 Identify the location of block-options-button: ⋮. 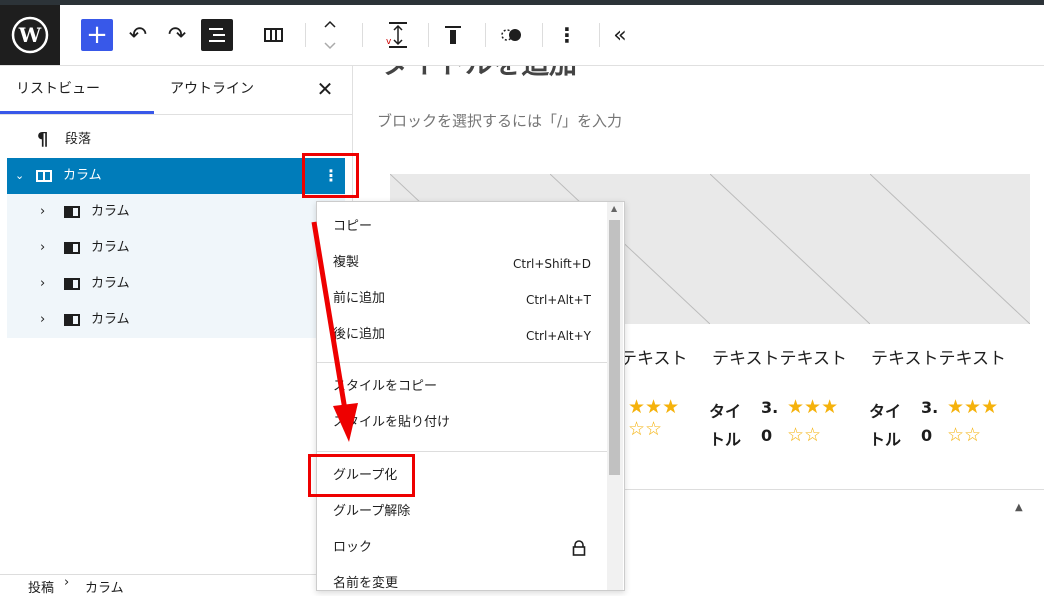
(567, 35).